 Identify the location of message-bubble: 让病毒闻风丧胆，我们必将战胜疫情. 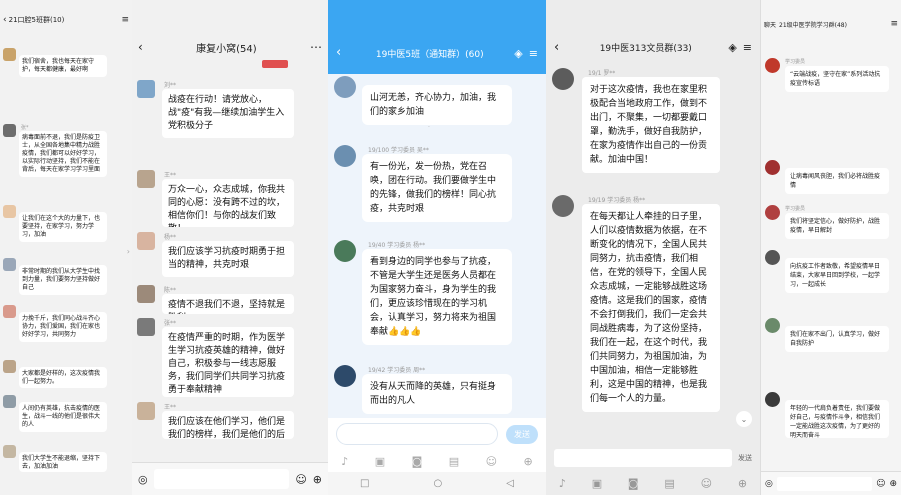
(837, 181).